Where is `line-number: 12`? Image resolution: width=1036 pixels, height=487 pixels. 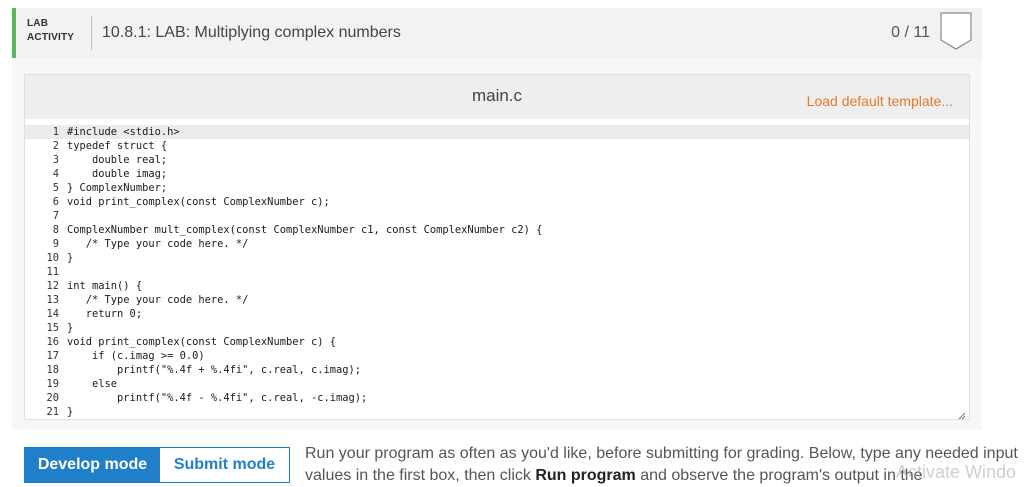
line-number: 12 is located at coordinates (52, 286).